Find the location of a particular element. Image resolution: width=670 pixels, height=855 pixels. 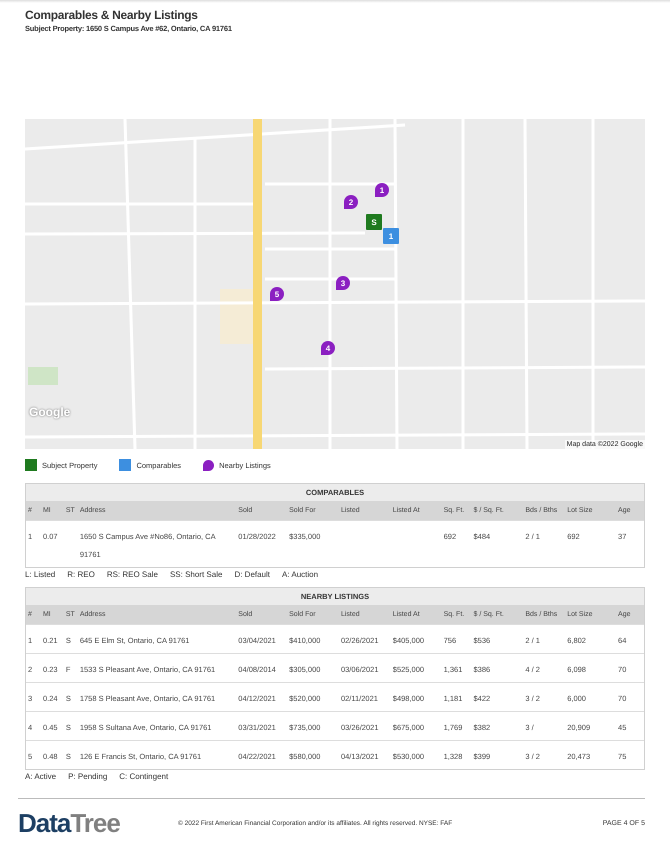

status-key: C: Contingent is located at coordinates (143, 776).